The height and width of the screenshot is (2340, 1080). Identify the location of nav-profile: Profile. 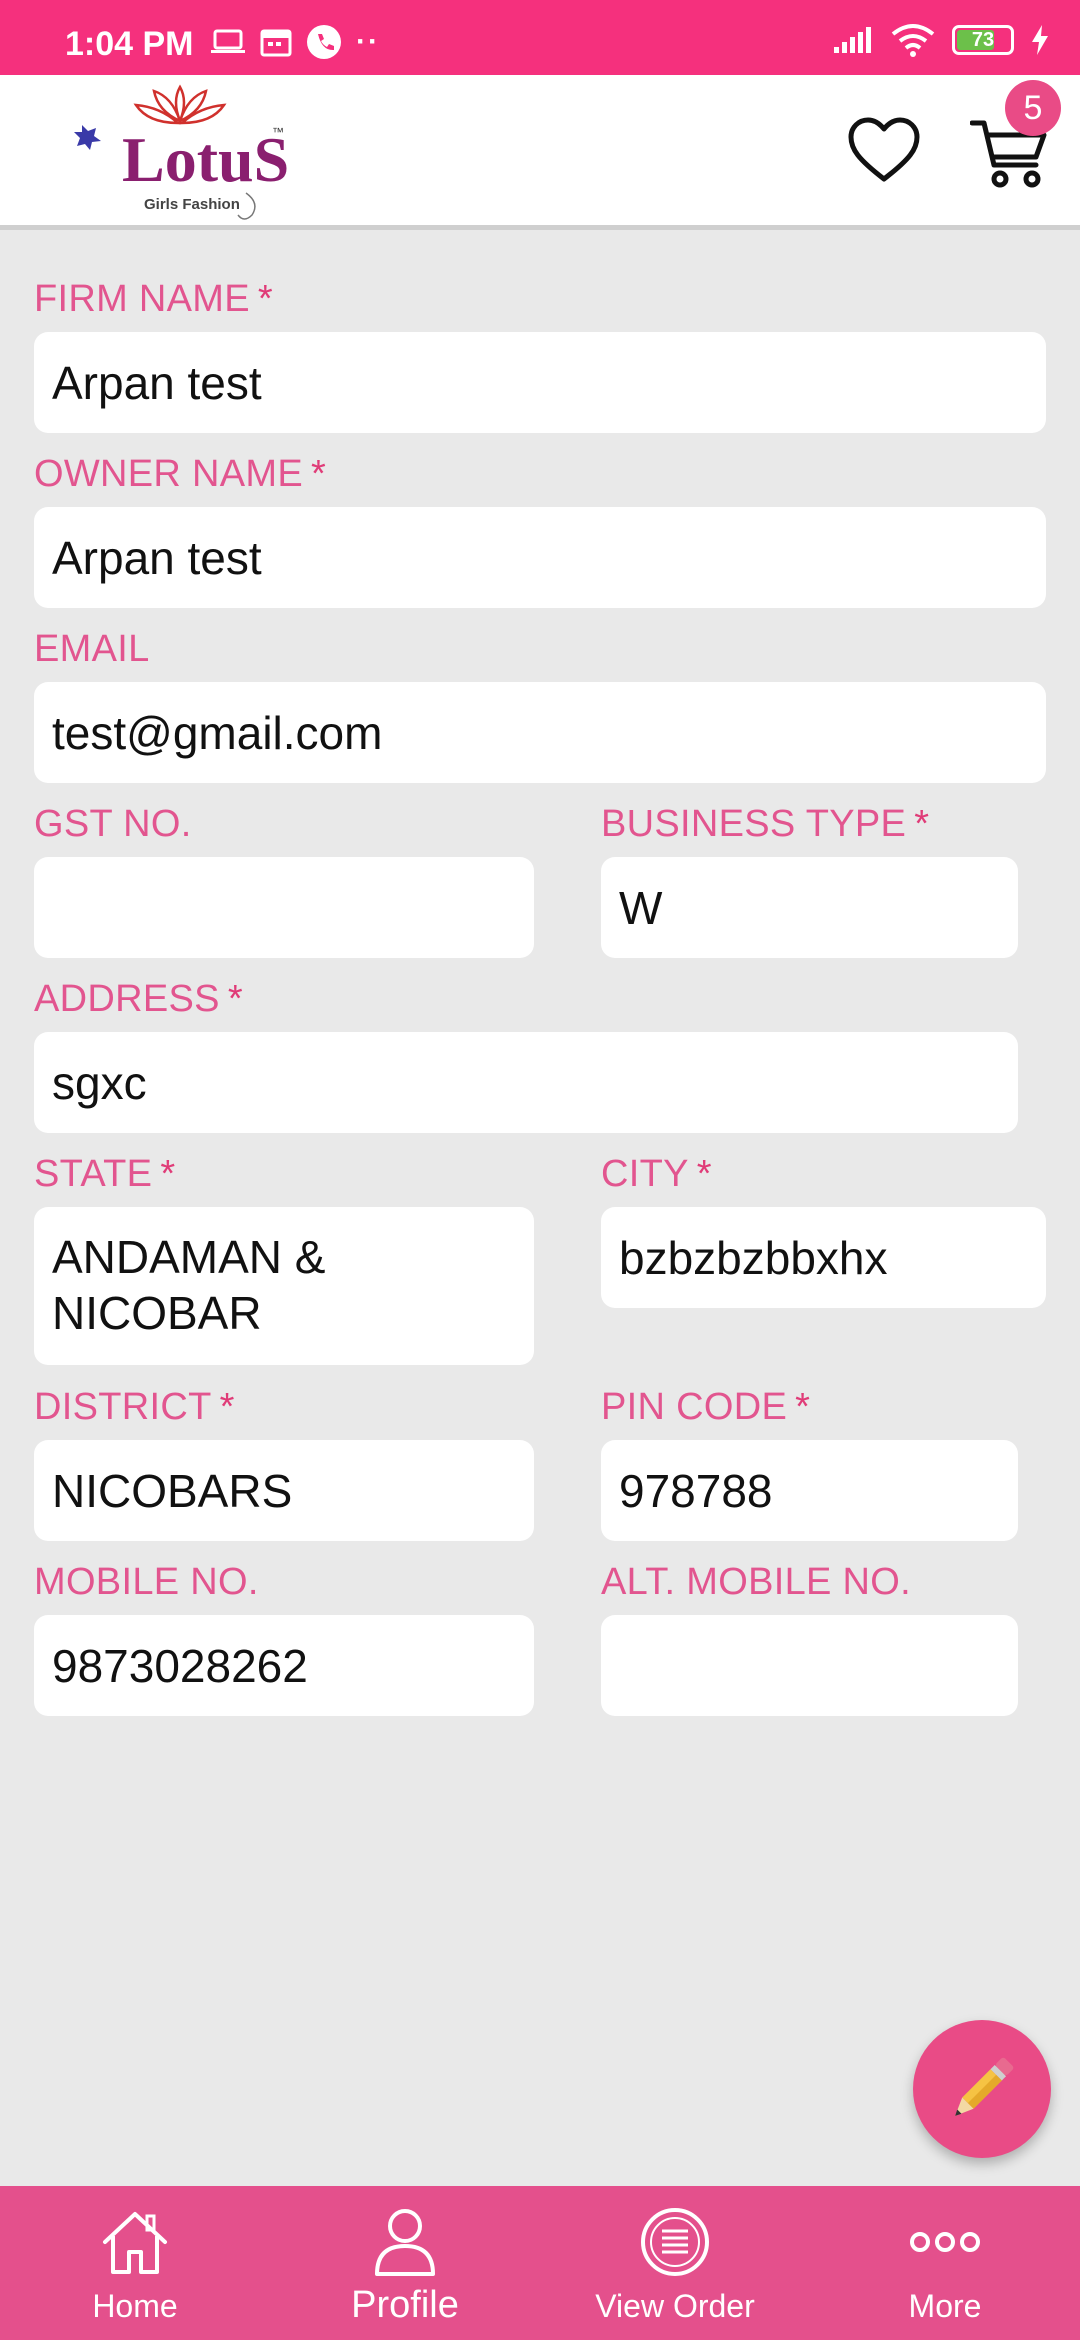
(405, 2263).